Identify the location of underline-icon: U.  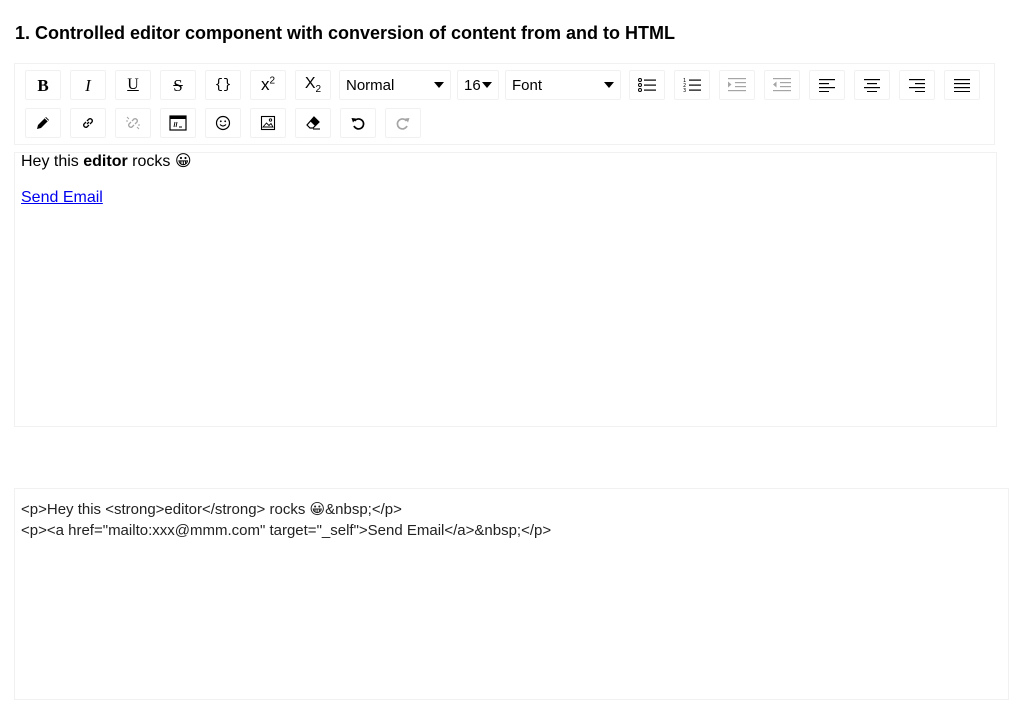
(133, 84).